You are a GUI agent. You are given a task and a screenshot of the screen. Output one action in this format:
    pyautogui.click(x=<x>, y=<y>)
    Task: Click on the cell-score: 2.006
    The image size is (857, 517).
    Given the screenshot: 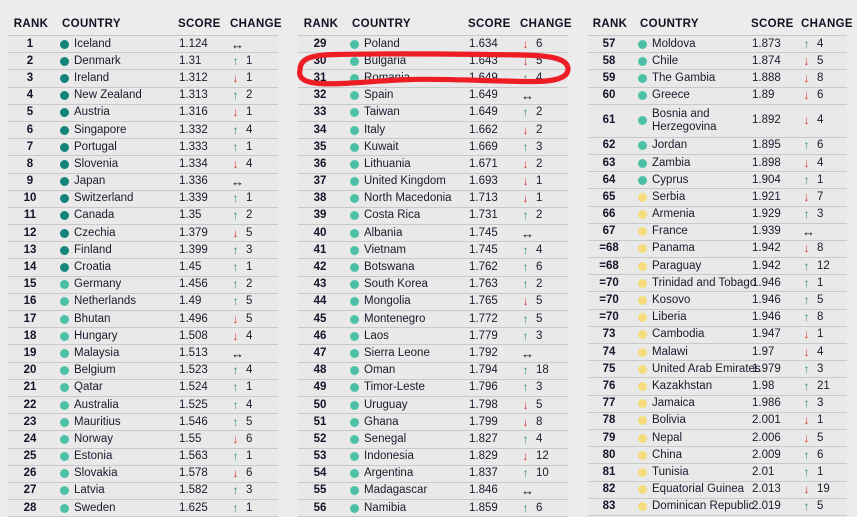 What is the action you would take?
    pyautogui.click(x=776, y=437)
    